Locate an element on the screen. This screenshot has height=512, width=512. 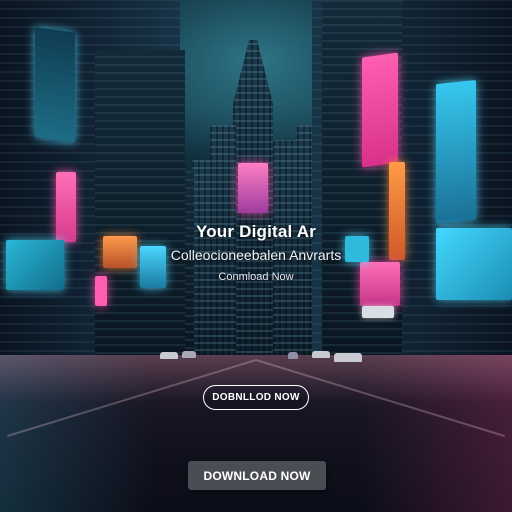
left-building is located at coordinates (140, 210).